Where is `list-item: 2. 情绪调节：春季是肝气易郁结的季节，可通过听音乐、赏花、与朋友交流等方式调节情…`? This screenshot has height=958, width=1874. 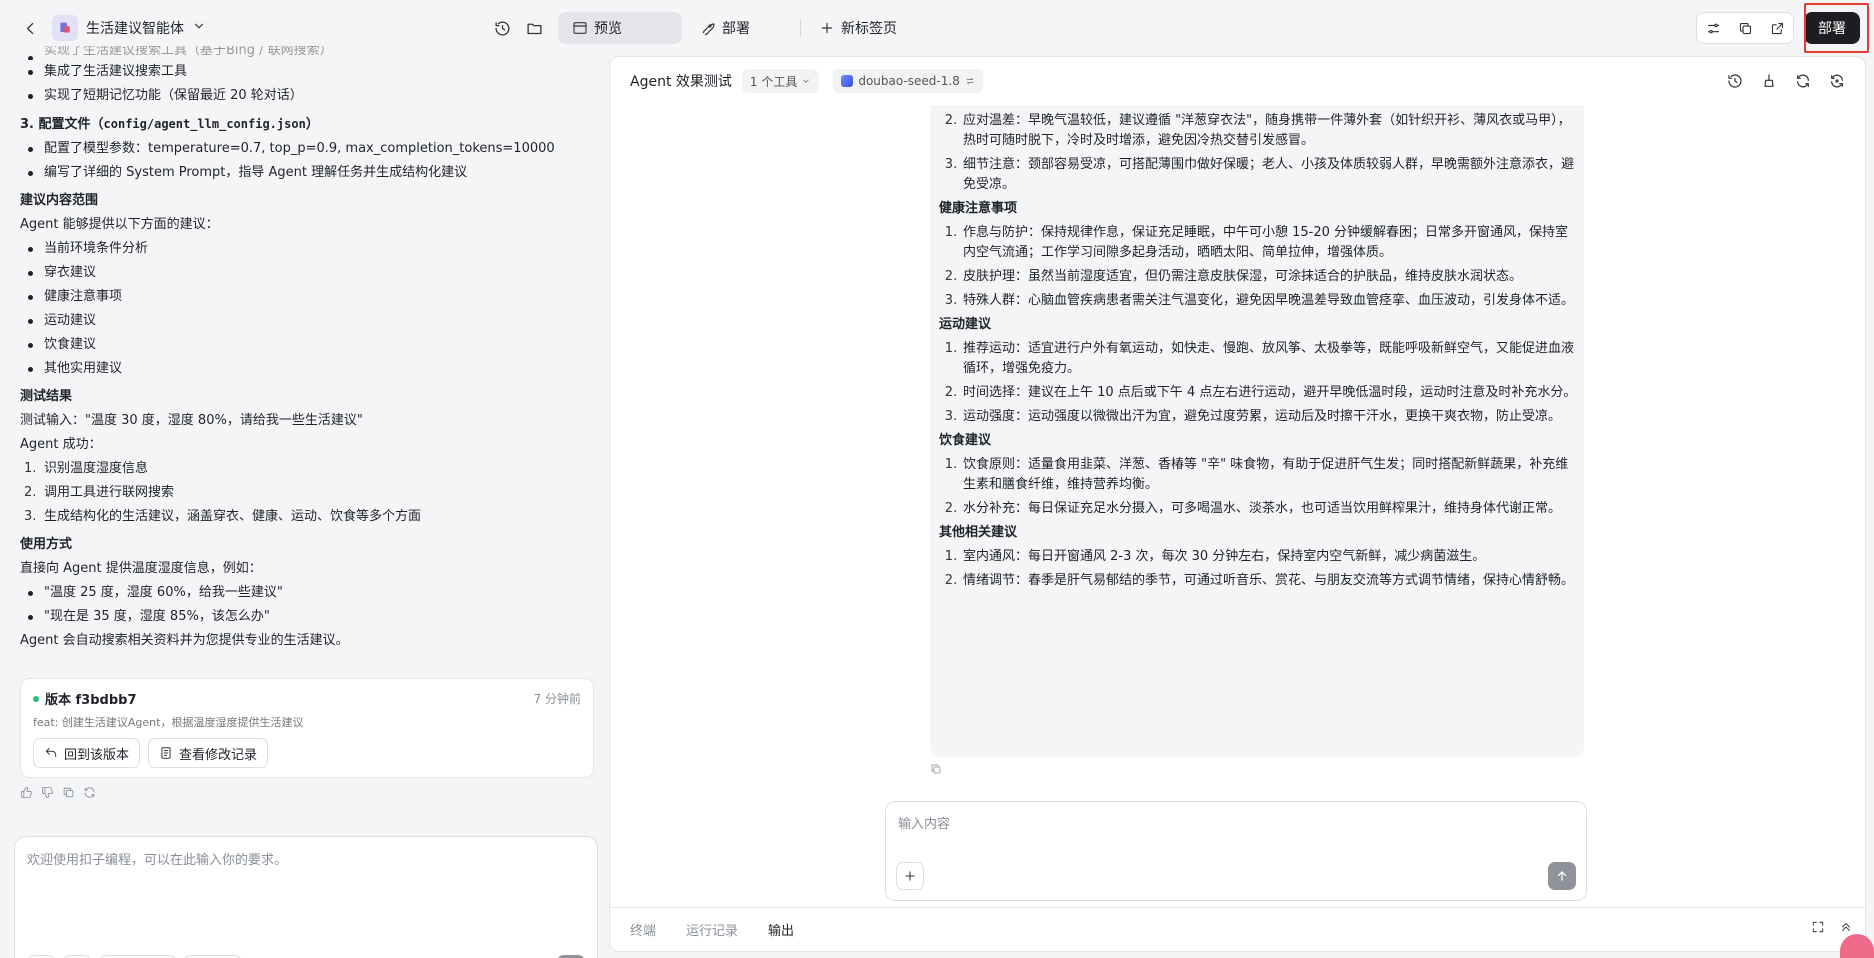 list-item: 2. 情绪调节：春季是肝气易郁结的季节，可通过听音乐、赏花、与朋友交流等方式调节情… is located at coordinates (1259, 580).